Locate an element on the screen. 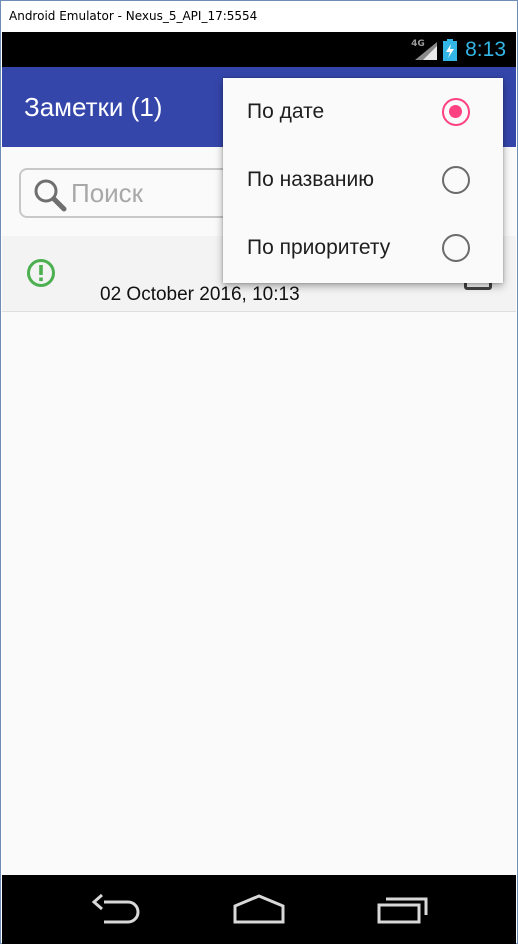 The width and height of the screenshot is (518, 944). menu-item-label: По названию is located at coordinates (310, 179).